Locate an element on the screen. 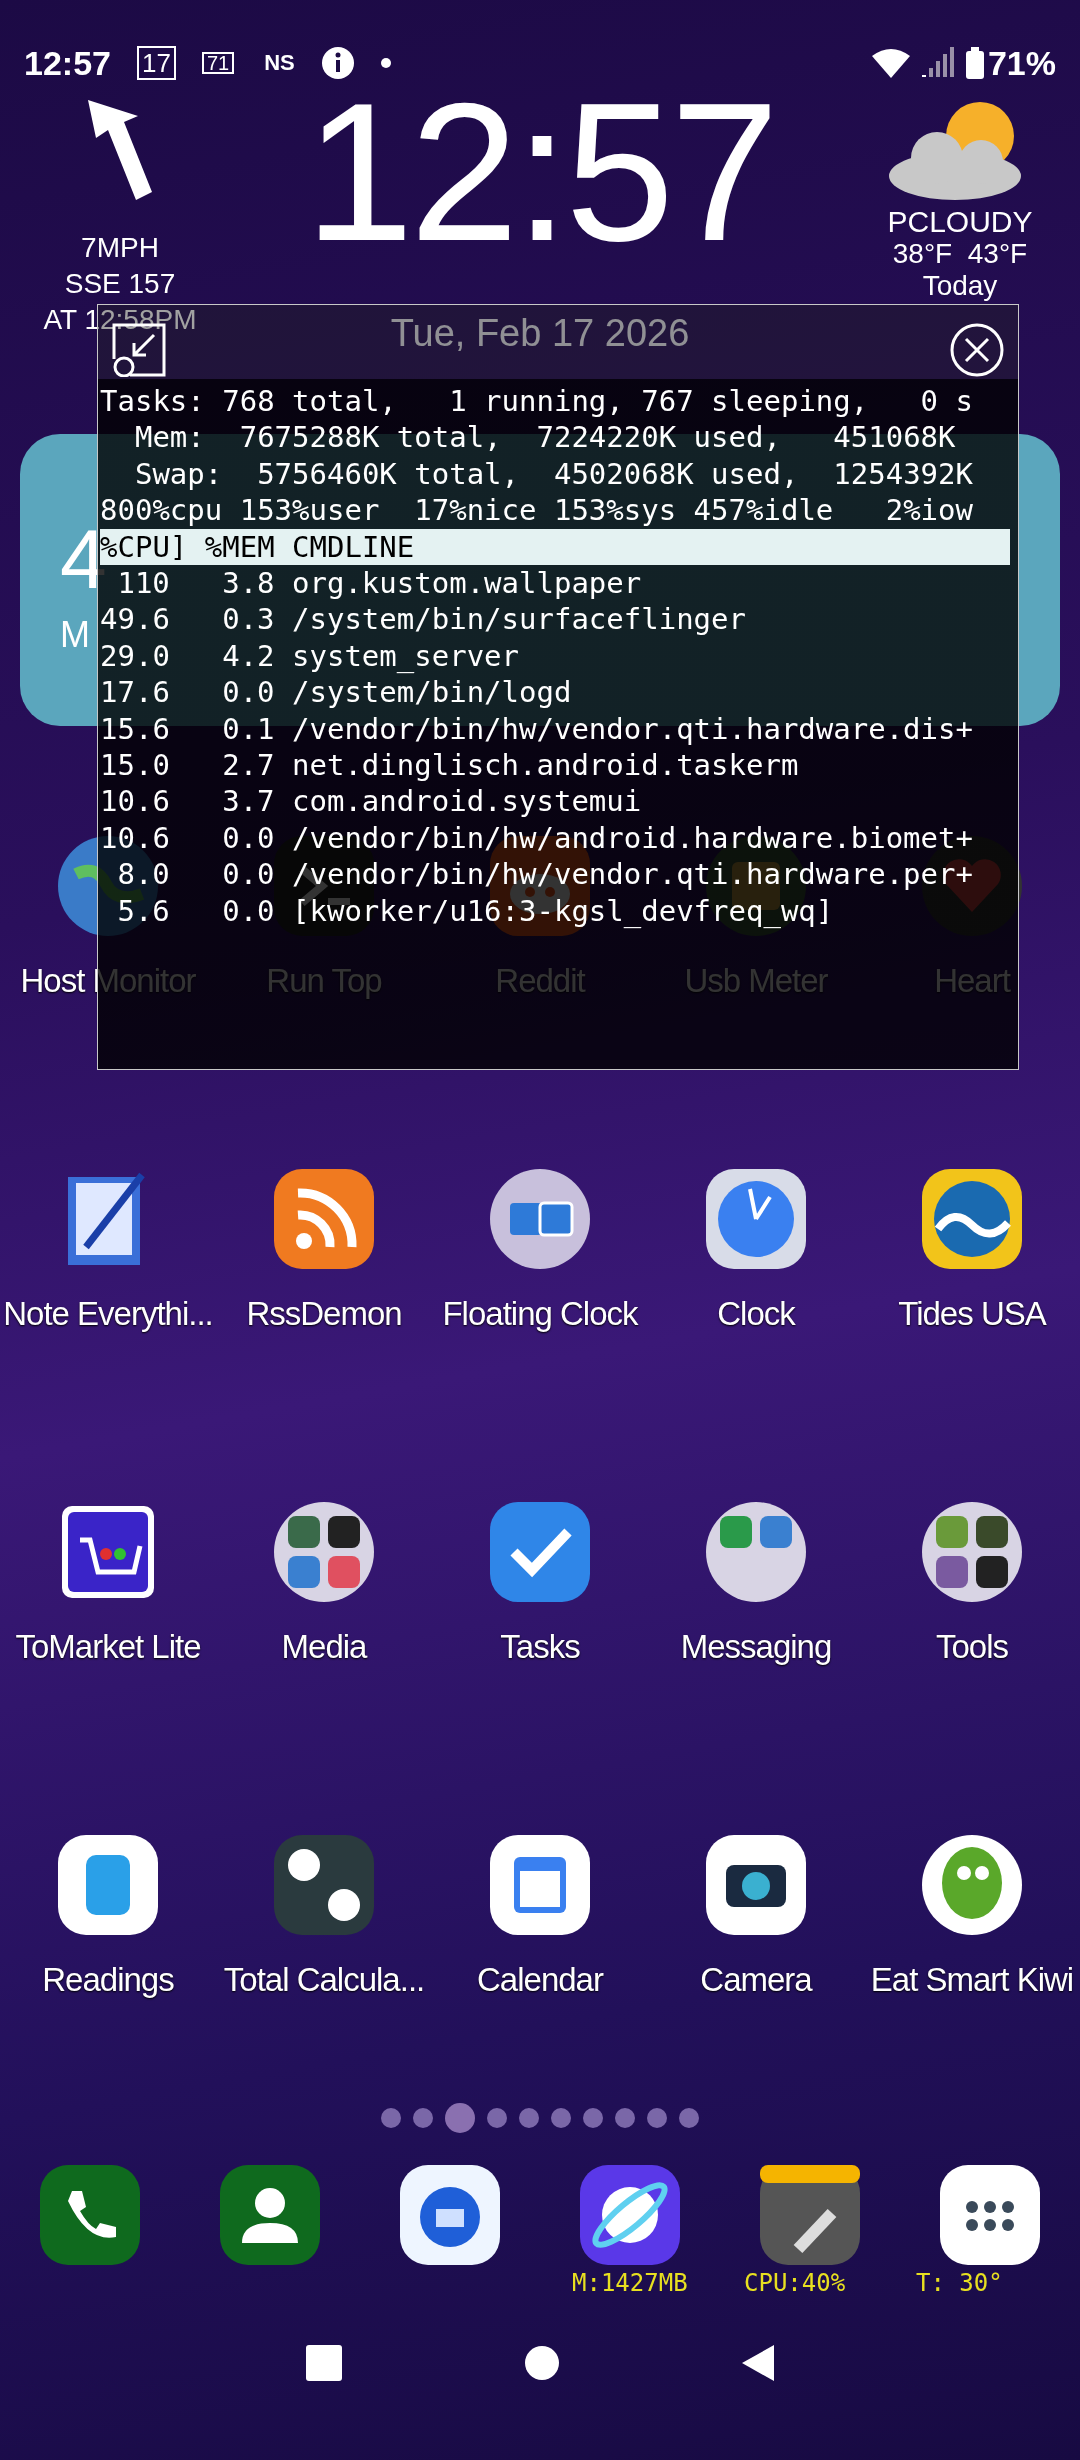  app-label: Messaging is located at coordinates (756, 1647).